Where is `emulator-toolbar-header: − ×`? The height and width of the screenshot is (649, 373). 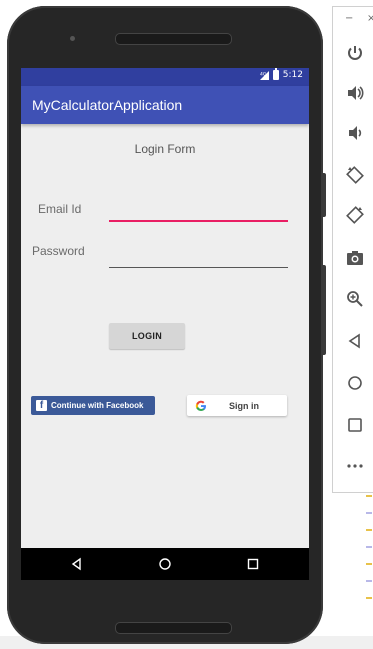 emulator-toolbar-header: − × is located at coordinates (353, 20).